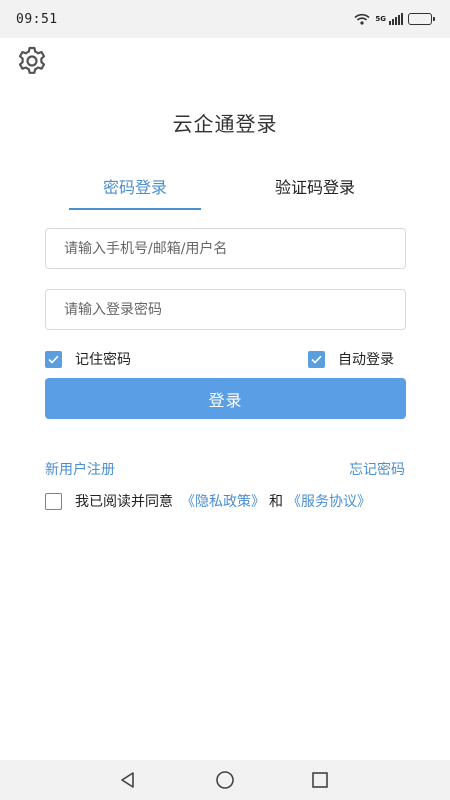  I want to click on auto-login-label: 自动登录, so click(366, 360).